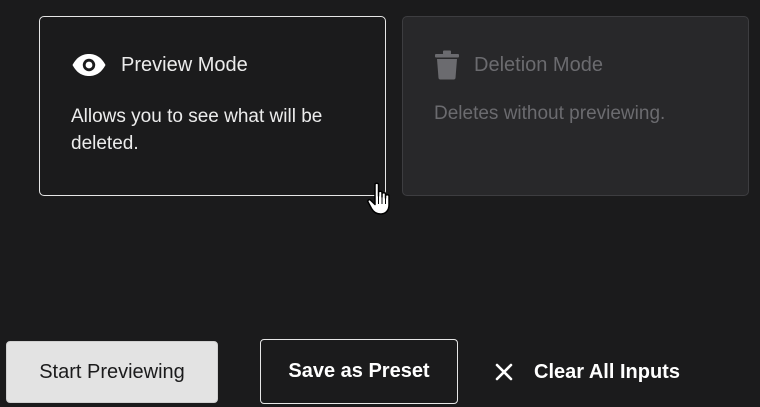  I want to click on deletion-mode-description: Deletes without previewing., so click(550, 113).